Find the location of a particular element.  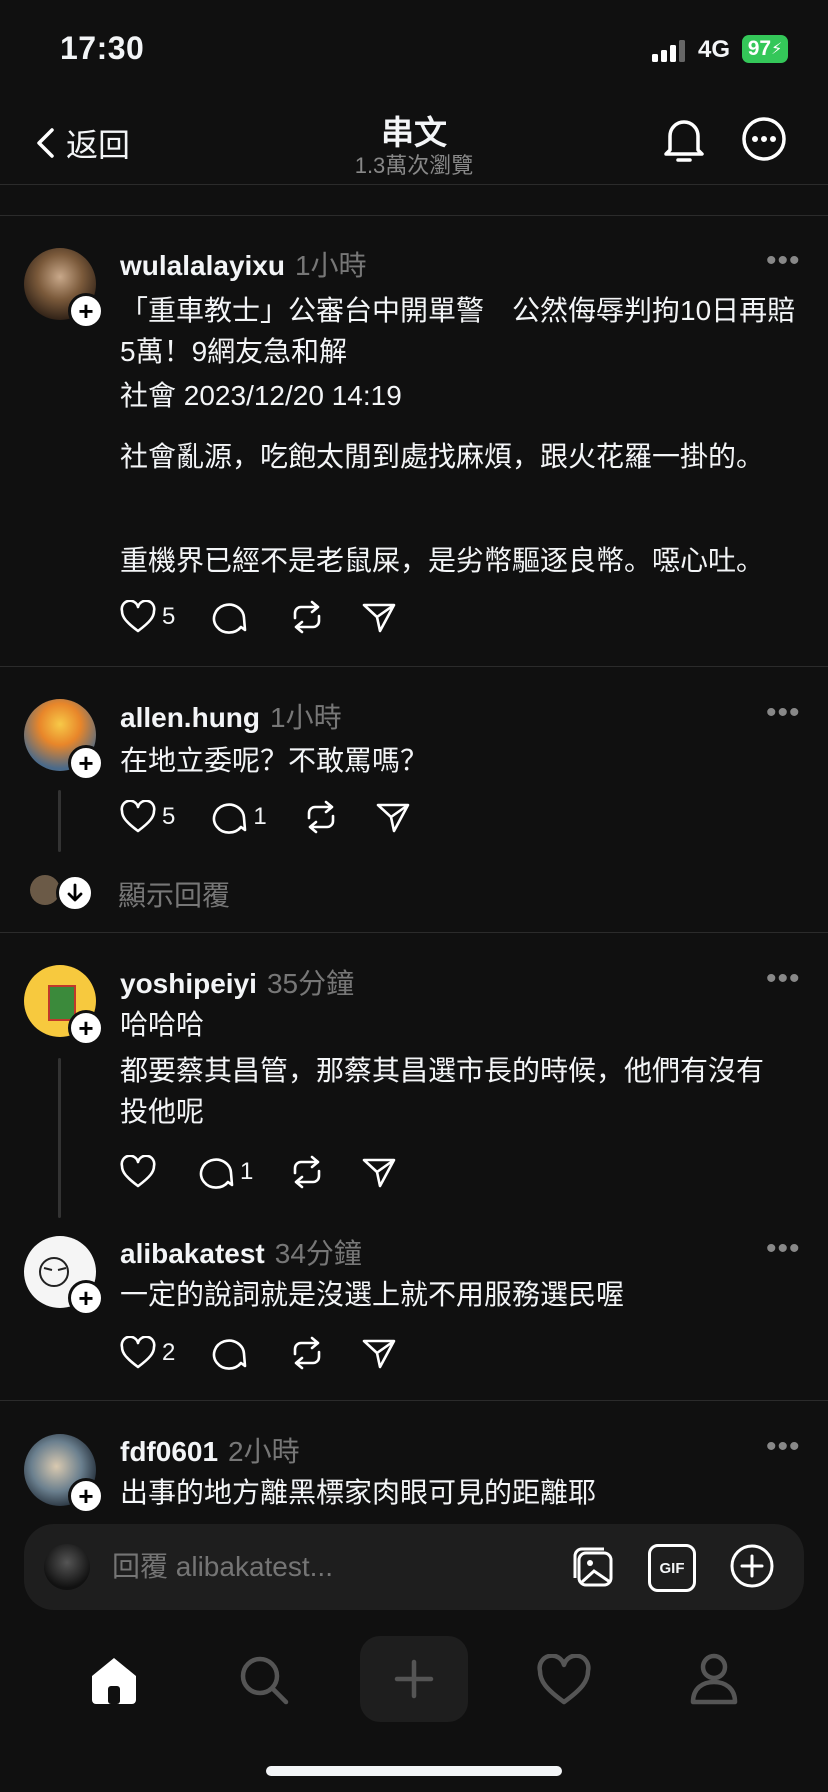

my-avatar is located at coordinates (67, 1567).